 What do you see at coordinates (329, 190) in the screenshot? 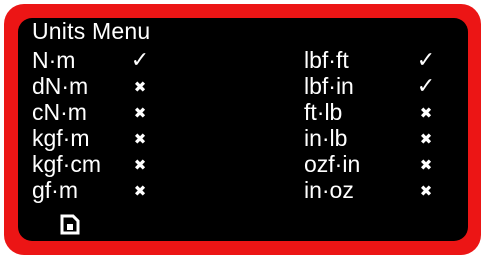
I see `unit-label: in·oz` at bounding box center [329, 190].